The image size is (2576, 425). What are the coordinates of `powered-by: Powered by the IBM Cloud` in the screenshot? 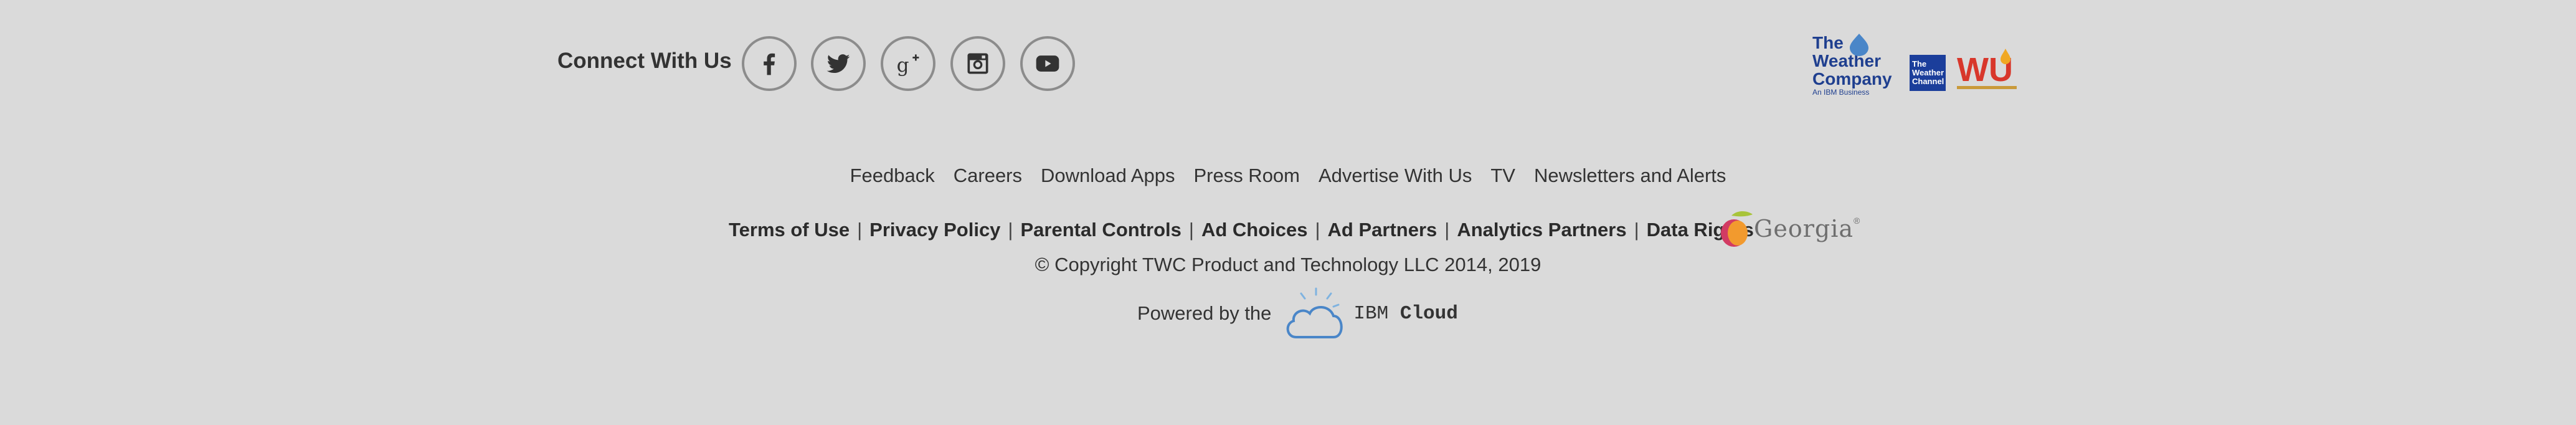 It's located at (1297, 313).